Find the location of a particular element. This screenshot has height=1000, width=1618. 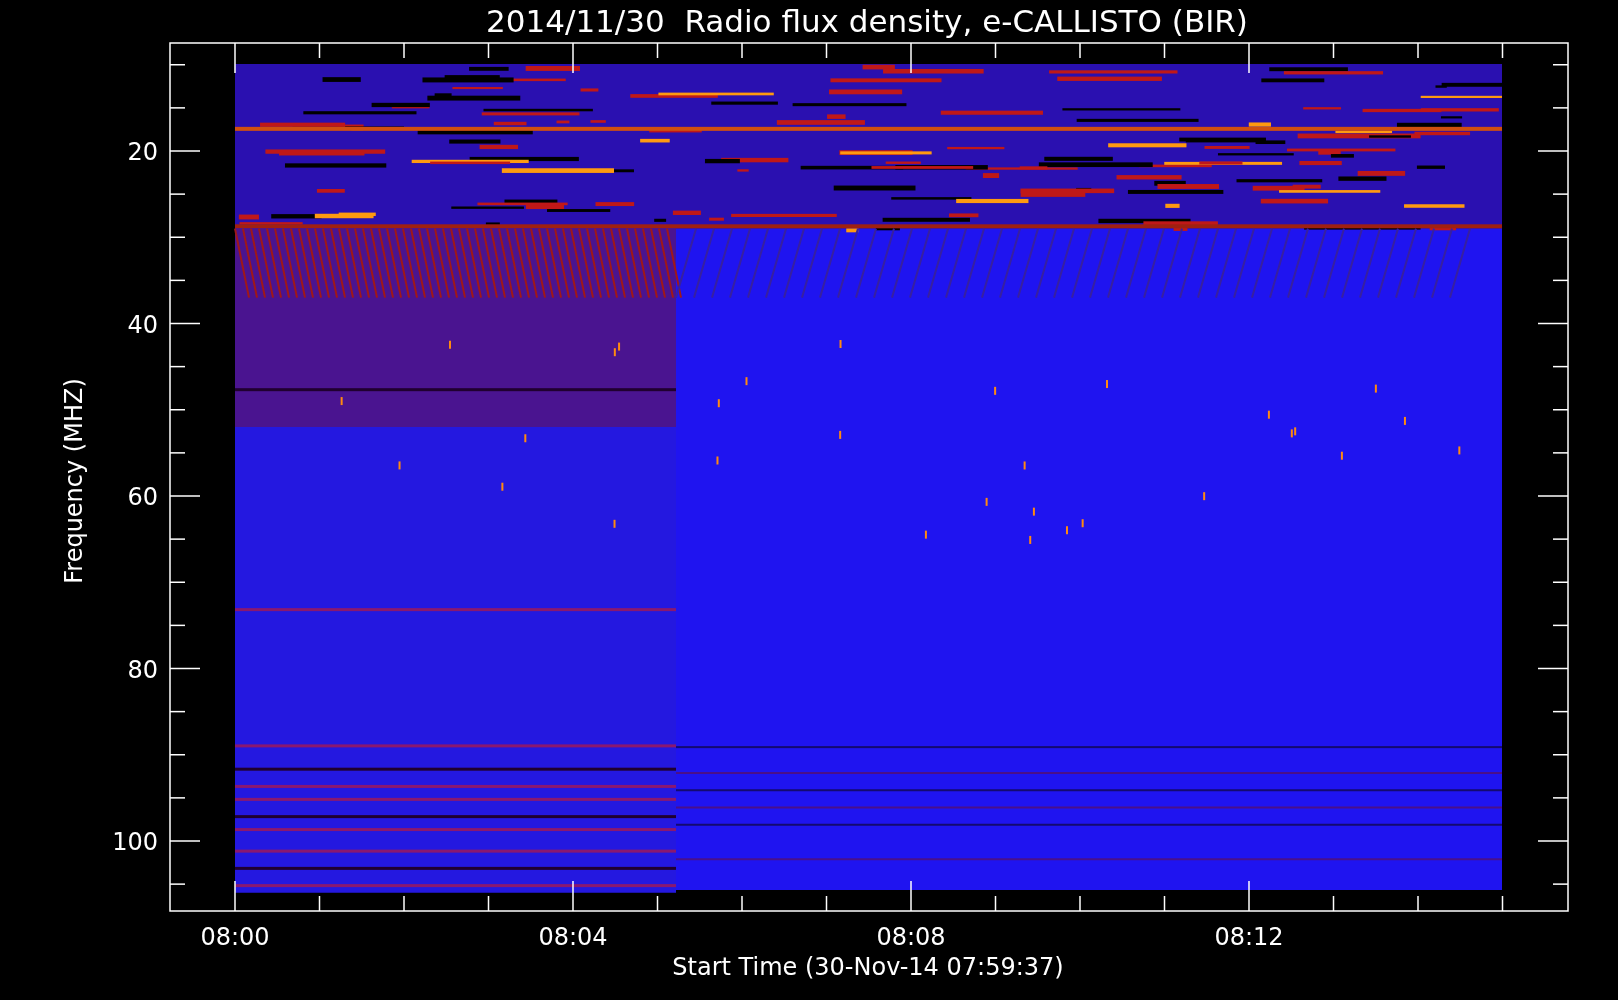

tick-label: 40 is located at coordinates (142, 324).